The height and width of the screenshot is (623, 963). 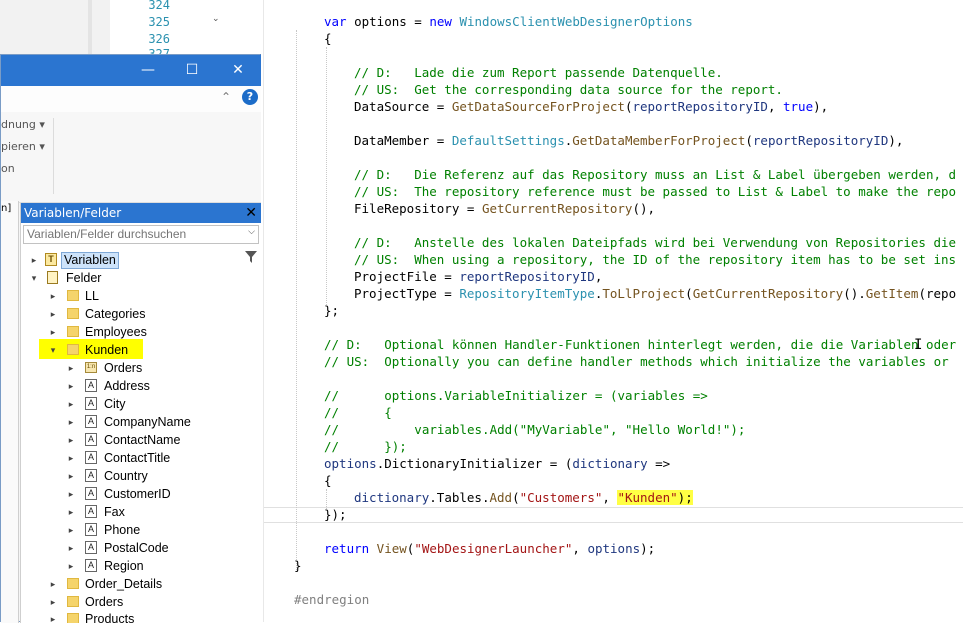 I want to click on tree-item-field: ▸ A Phone, so click(x=136, y=530).